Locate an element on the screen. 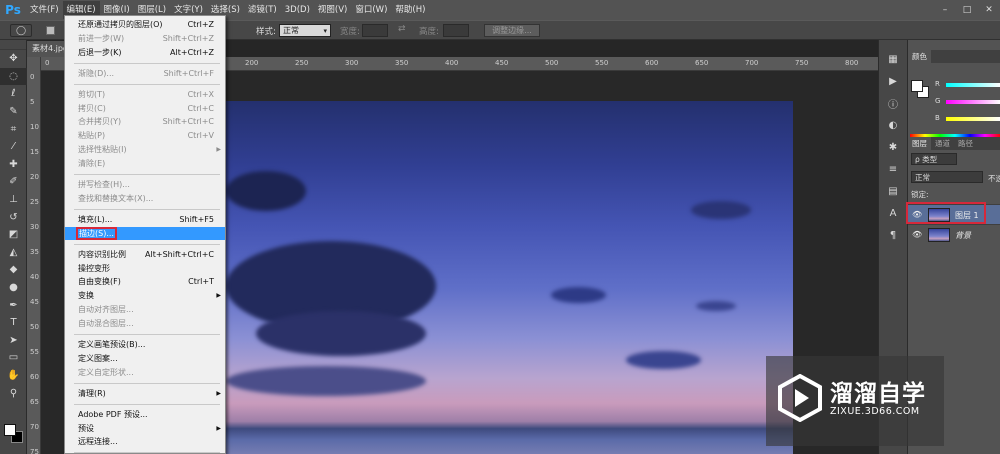 The height and width of the screenshot is (454, 1000). height-input is located at coordinates (456, 30).